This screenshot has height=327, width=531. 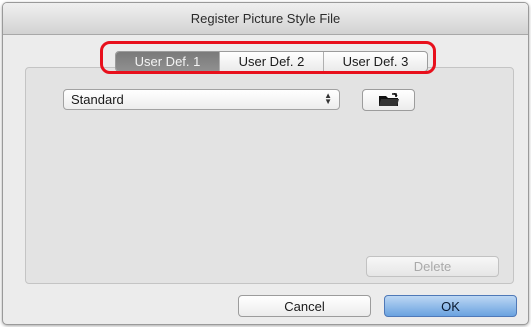 I want to click on open-folder-icon, so click(x=388, y=99).